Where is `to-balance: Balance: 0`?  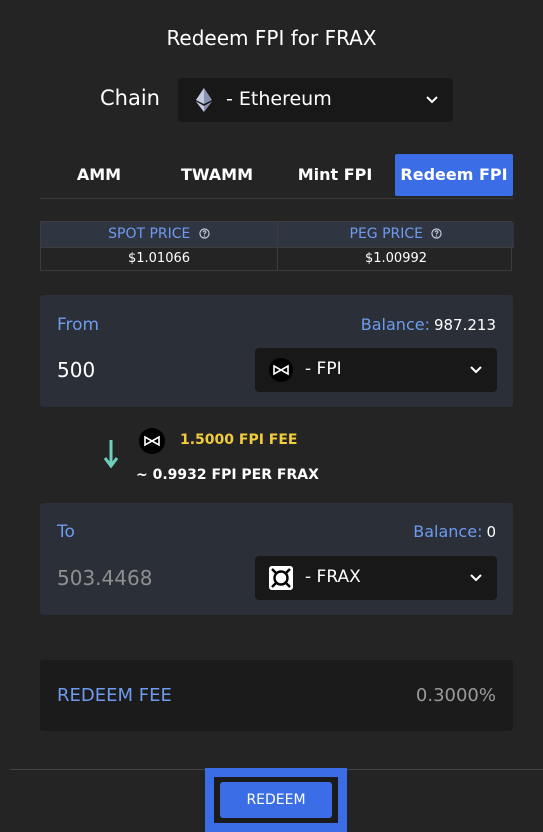 to-balance: Balance: 0 is located at coordinates (454, 531).